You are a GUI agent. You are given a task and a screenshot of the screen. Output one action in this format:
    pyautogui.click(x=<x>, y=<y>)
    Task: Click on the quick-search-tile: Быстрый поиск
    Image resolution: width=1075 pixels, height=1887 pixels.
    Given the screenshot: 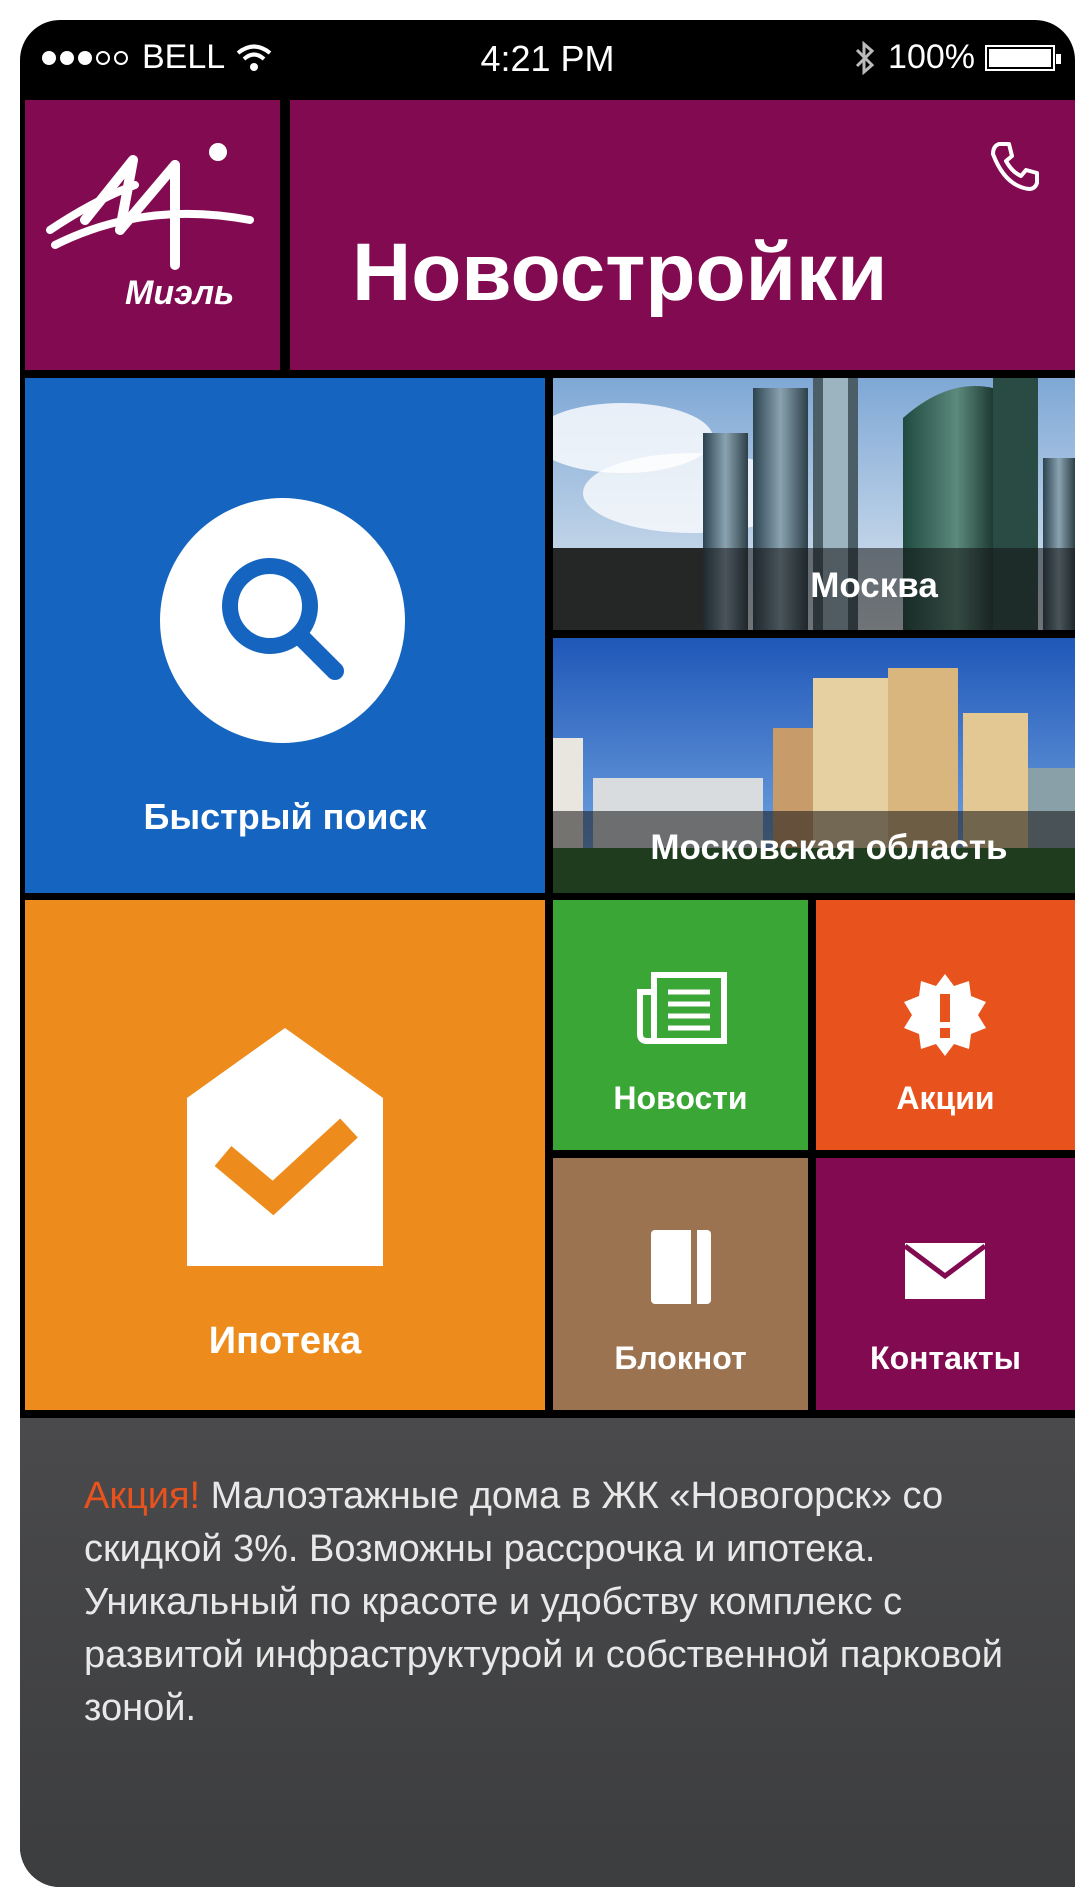 What is the action you would take?
    pyautogui.click(x=285, y=635)
    